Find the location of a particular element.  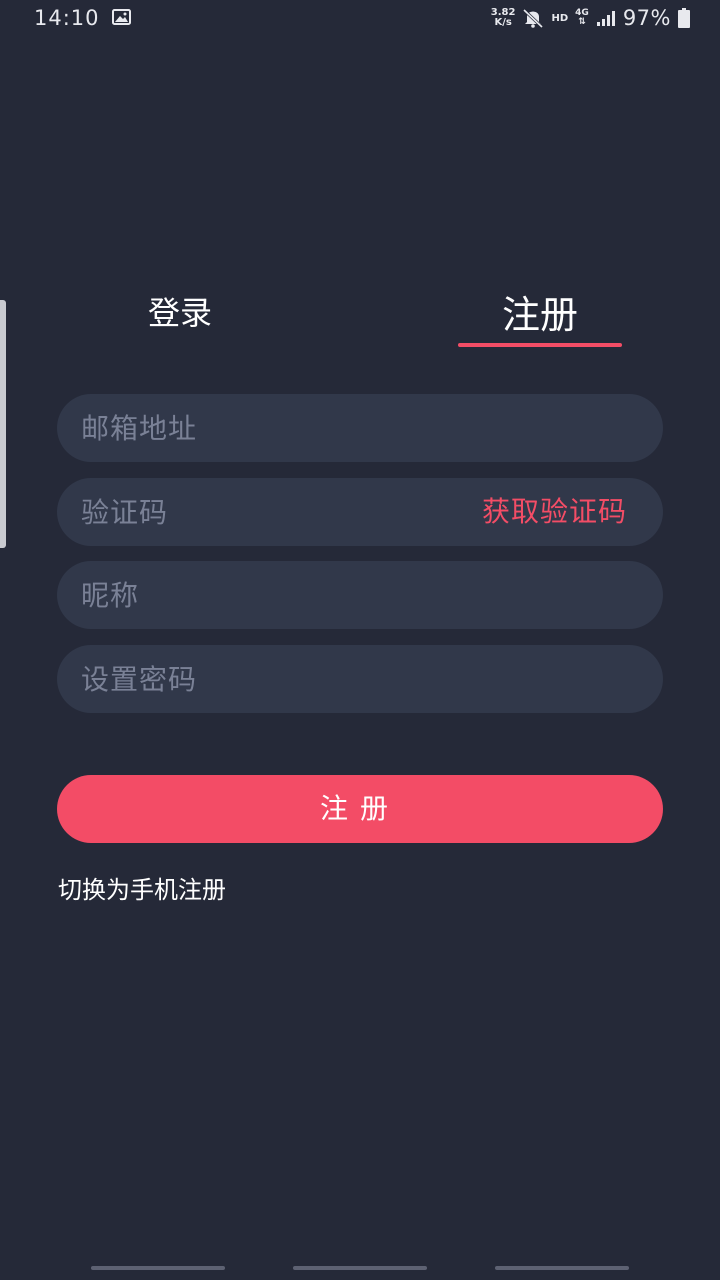

nav-recents-bar is located at coordinates (158, 1268).